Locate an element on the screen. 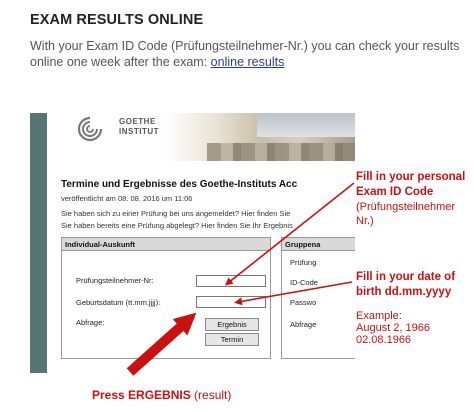 The width and height of the screenshot is (474, 412). banner-stones is located at coordinates (281, 152).